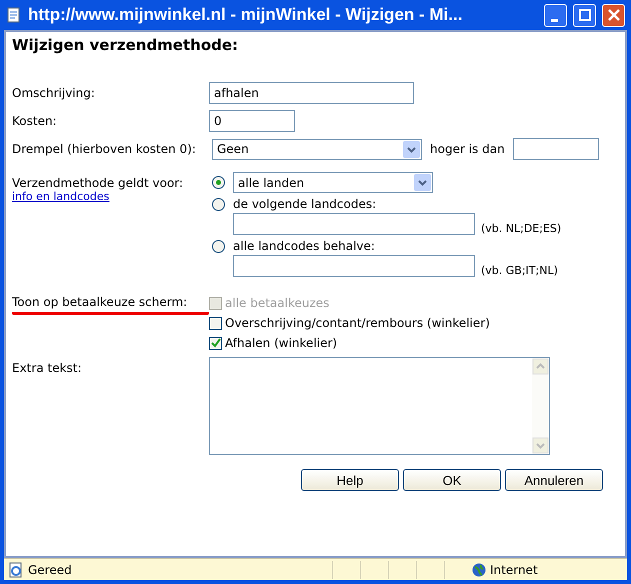 This screenshot has height=584, width=631. I want to click on field-label: Kosten:, so click(35, 120).